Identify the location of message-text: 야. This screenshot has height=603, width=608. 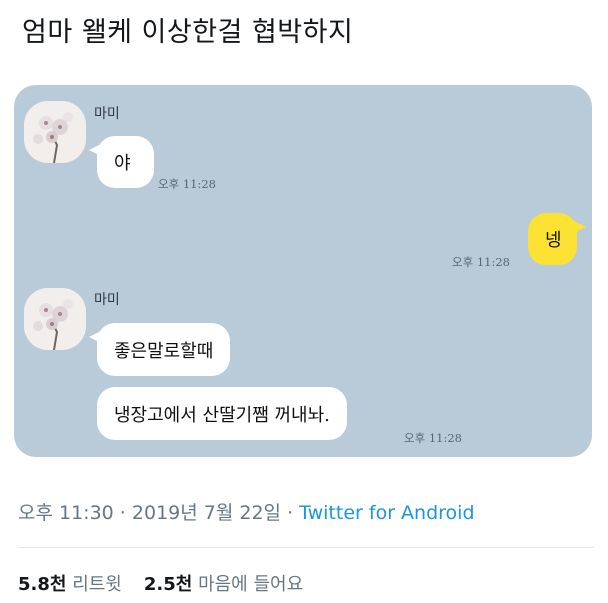
(122, 163).